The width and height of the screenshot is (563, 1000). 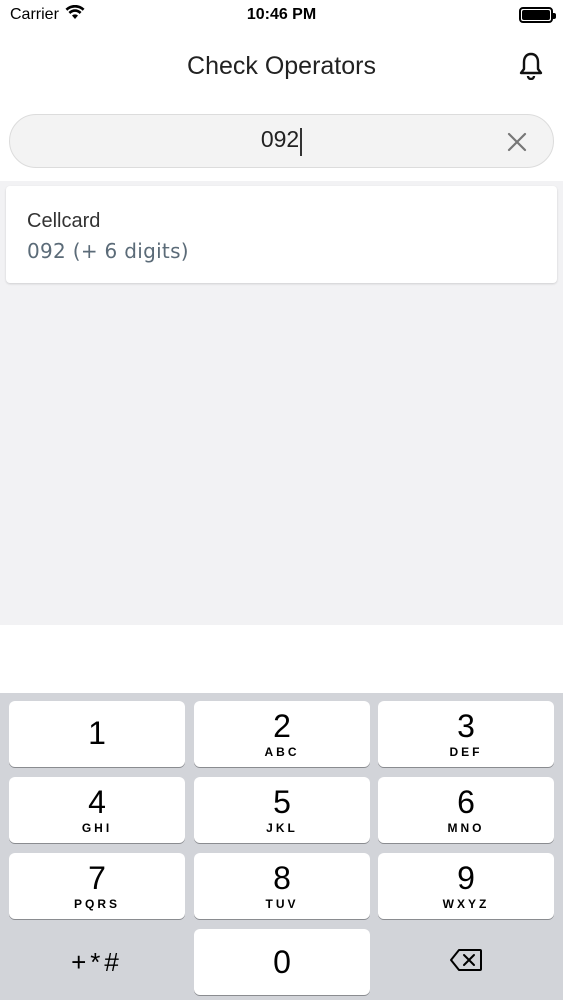 What do you see at coordinates (466, 802) in the screenshot?
I see `key-number: 6` at bounding box center [466, 802].